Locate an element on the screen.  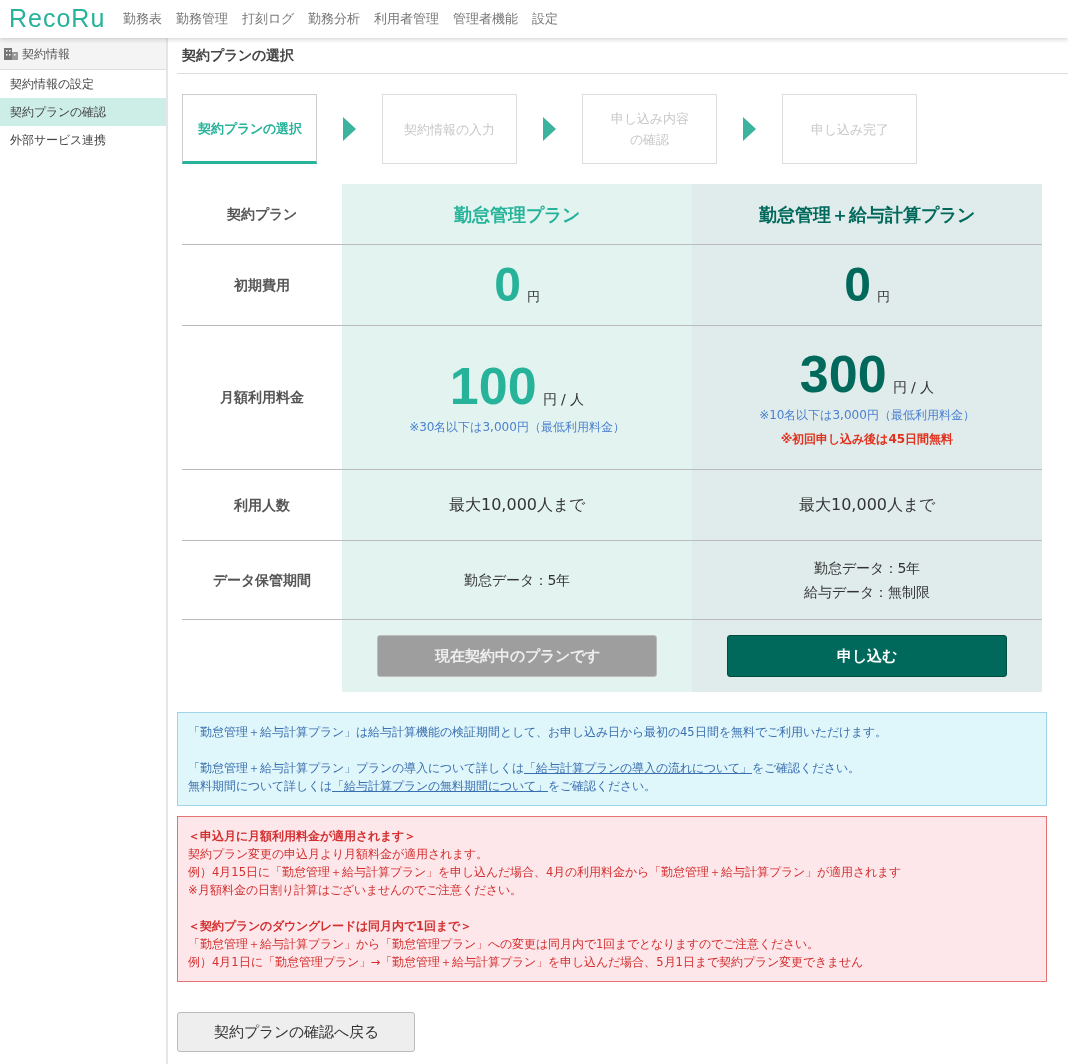
sidebar-item: 外部サービス連携 is located at coordinates (83, 140).